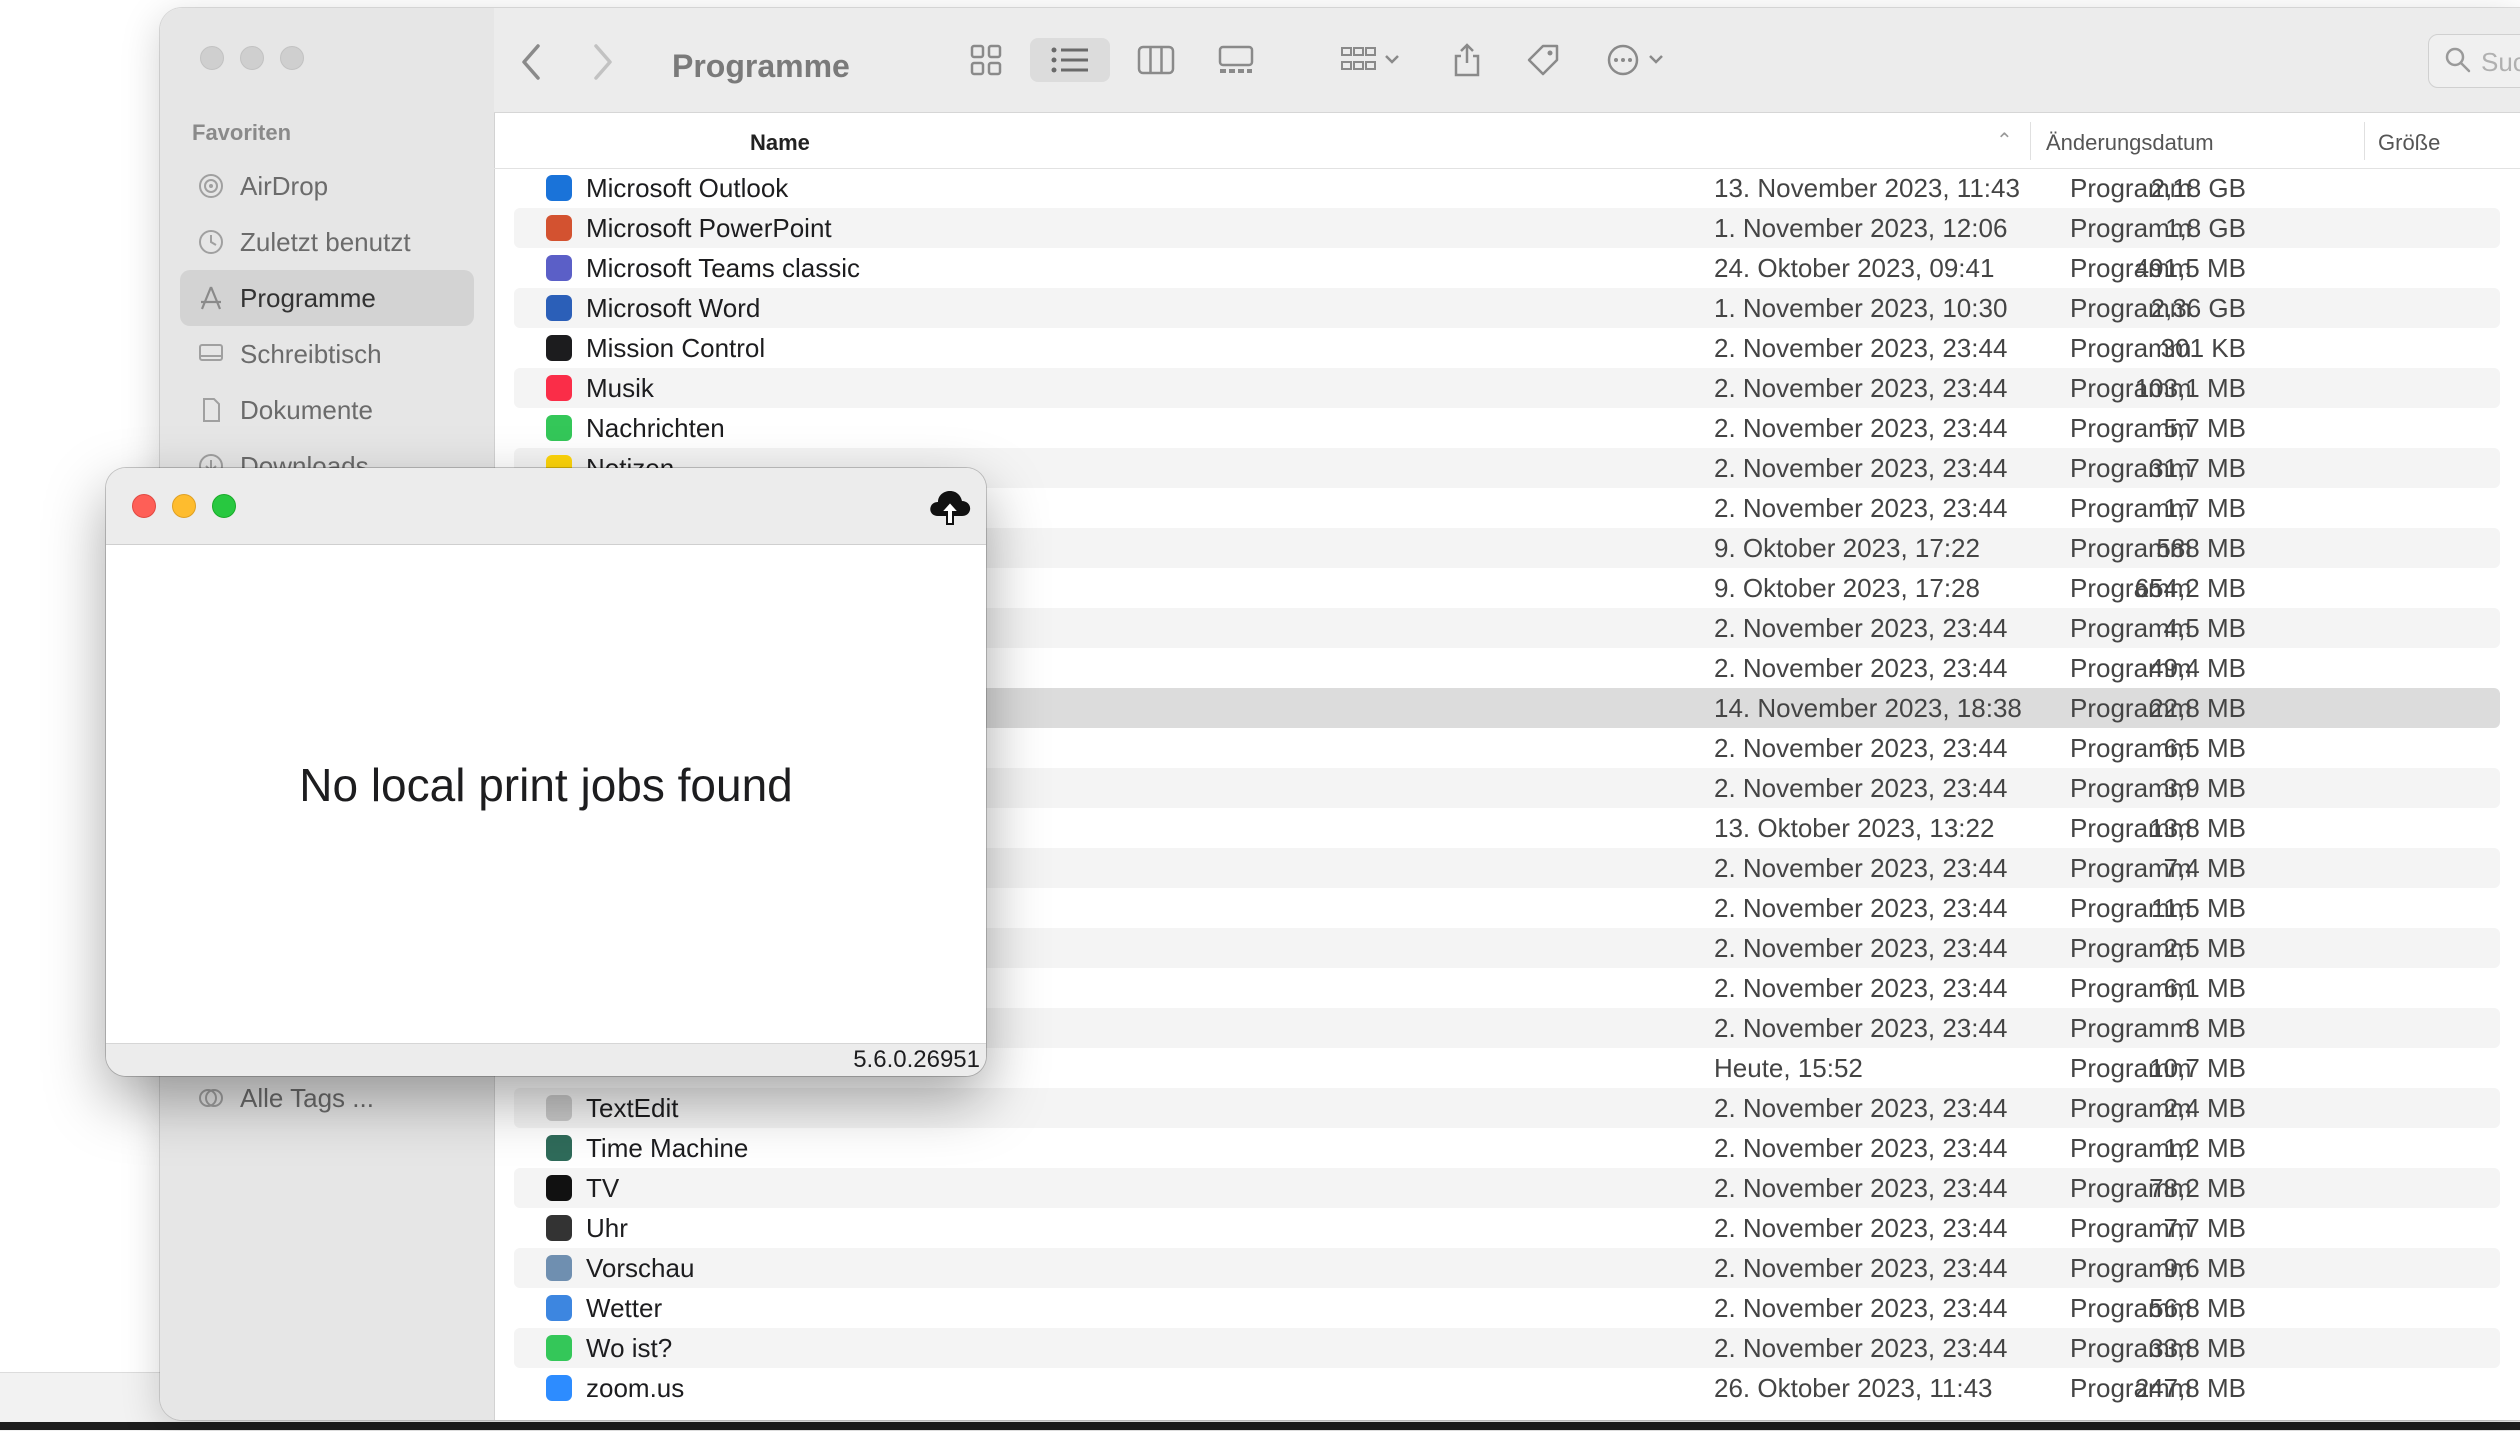 This screenshot has height=1431, width=2520. Describe the element at coordinates (327, 410) in the screenshot. I see `sidebar-item-dokumente: Dokumente` at that location.